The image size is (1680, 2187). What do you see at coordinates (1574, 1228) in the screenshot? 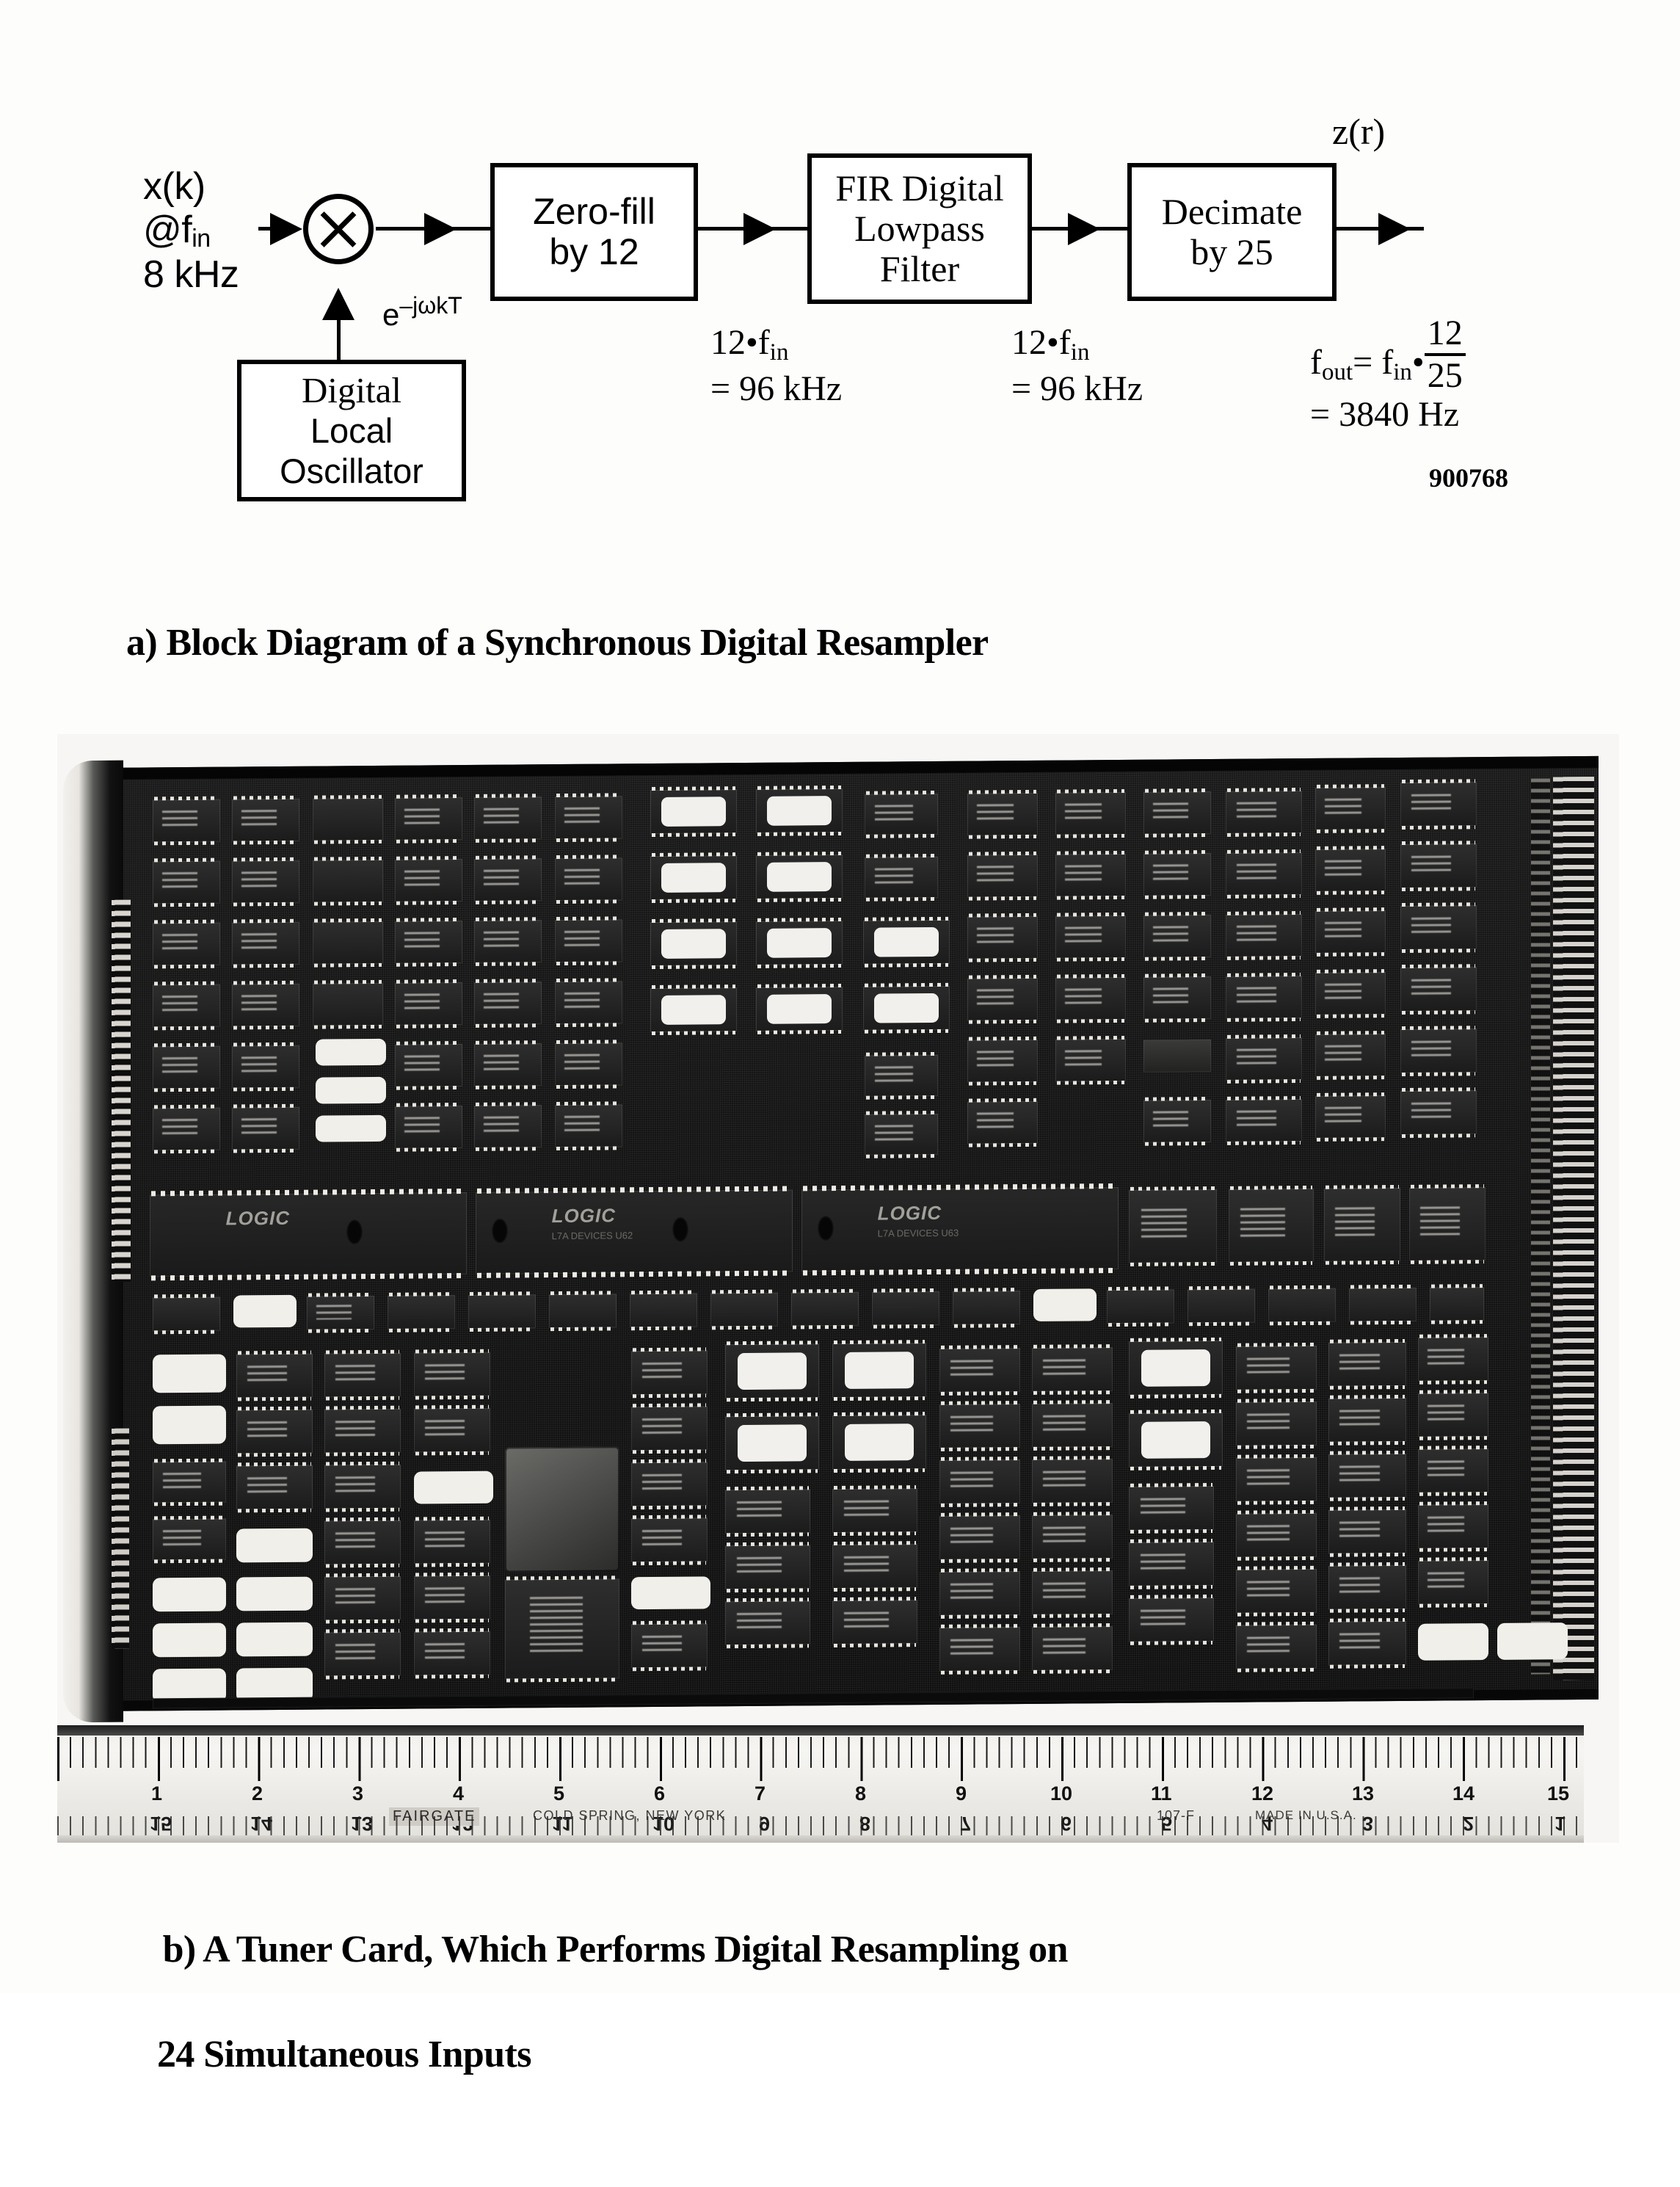
I see `board-right-connector-pins` at bounding box center [1574, 1228].